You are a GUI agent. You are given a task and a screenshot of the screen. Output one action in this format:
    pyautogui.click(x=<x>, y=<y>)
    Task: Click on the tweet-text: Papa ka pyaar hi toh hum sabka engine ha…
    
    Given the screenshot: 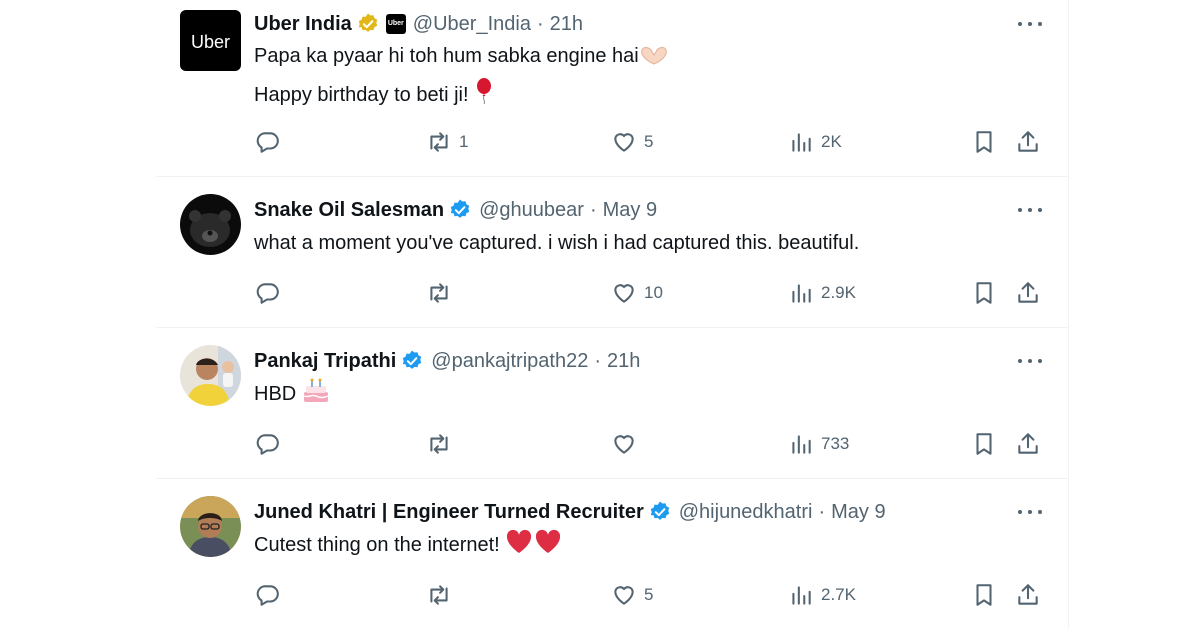 What is the action you would take?
    pyautogui.click(x=631, y=78)
    